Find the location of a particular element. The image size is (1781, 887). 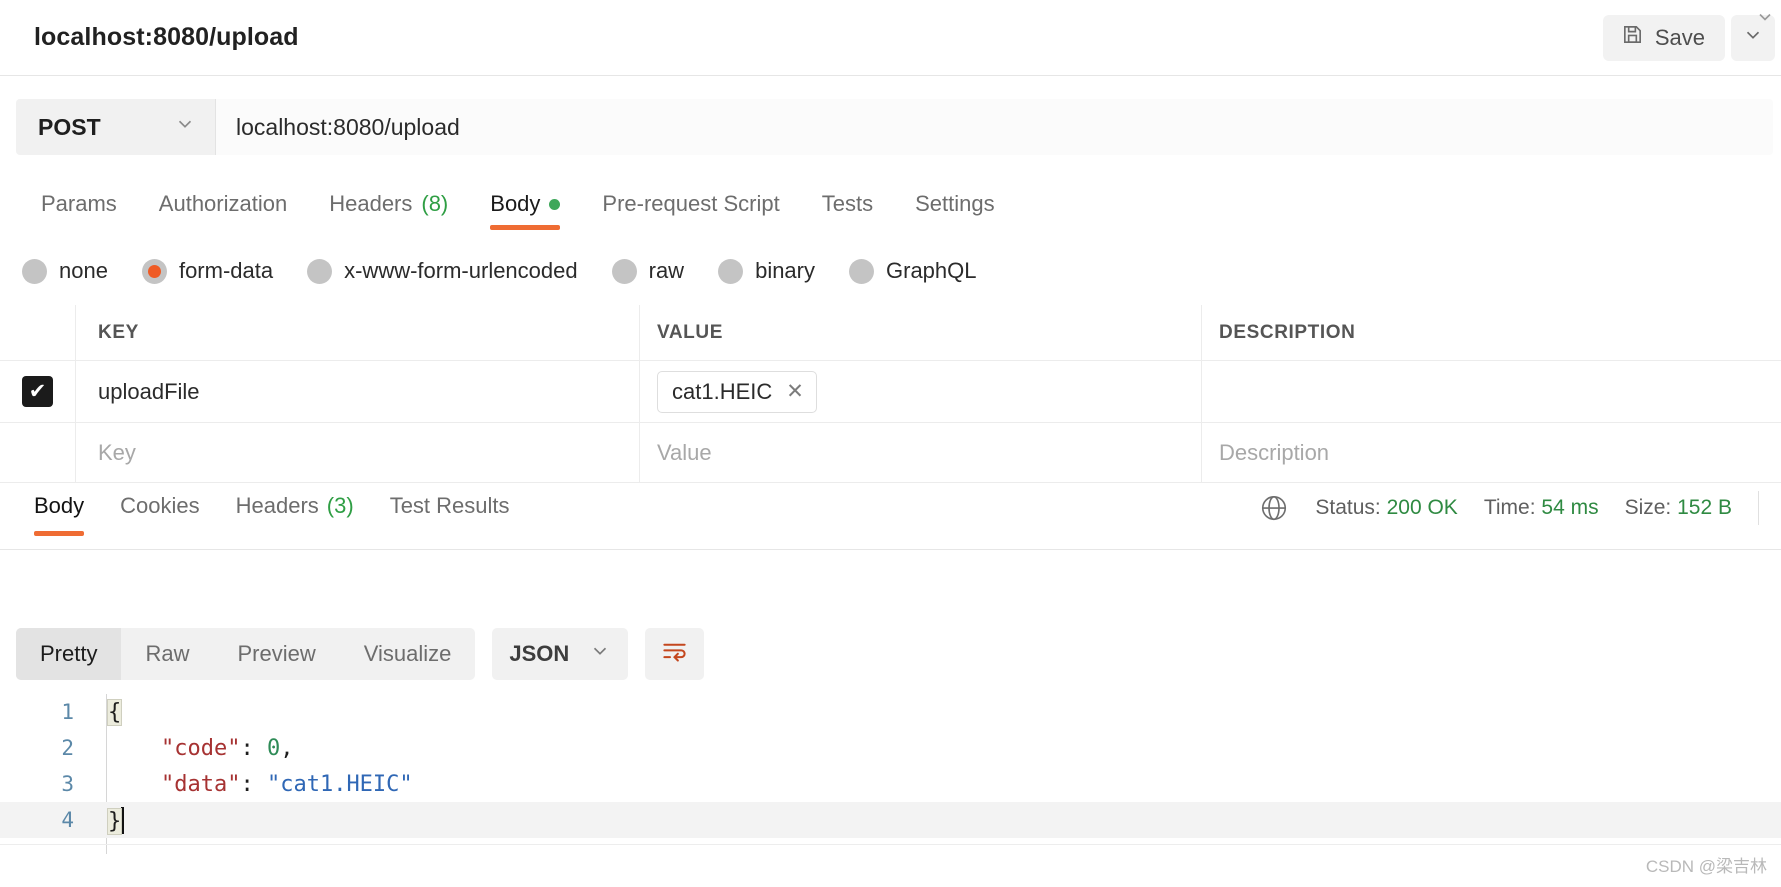

view-mode-preview: Preview is located at coordinates (276, 654).